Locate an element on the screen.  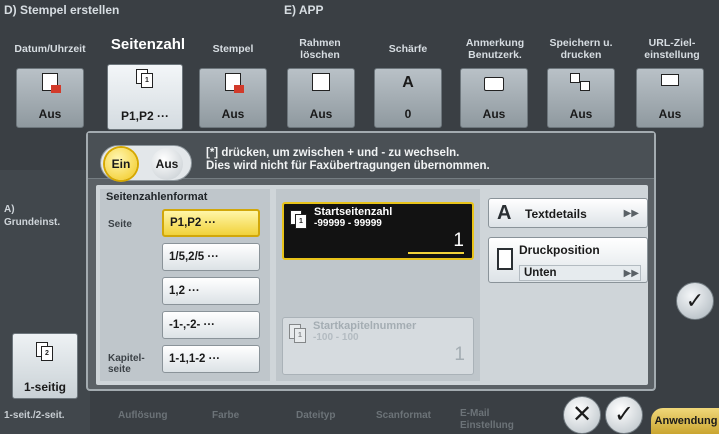
cancel-button: ✕ is located at coordinates (582, 415).